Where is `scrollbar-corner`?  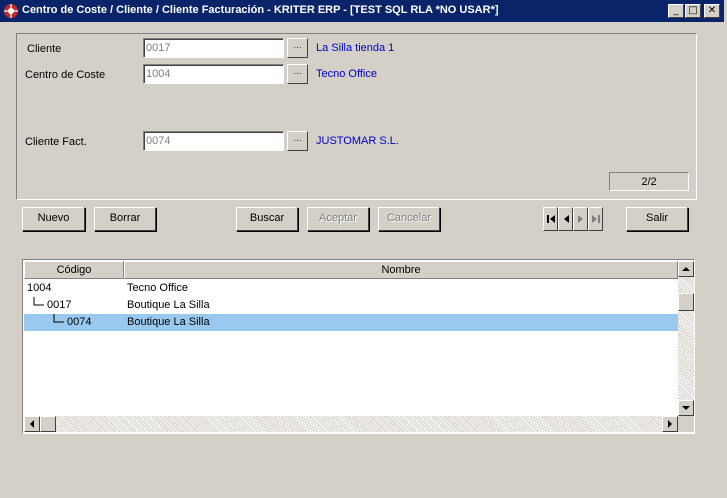
scrollbar-corner is located at coordinates (686, 424).